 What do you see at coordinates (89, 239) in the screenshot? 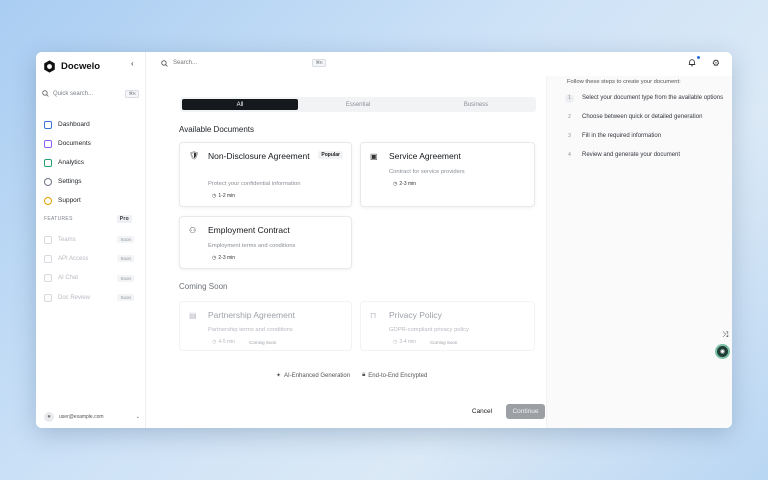
I see `feature-item-teams: Teams Soon` at bounding box center [89, 239].